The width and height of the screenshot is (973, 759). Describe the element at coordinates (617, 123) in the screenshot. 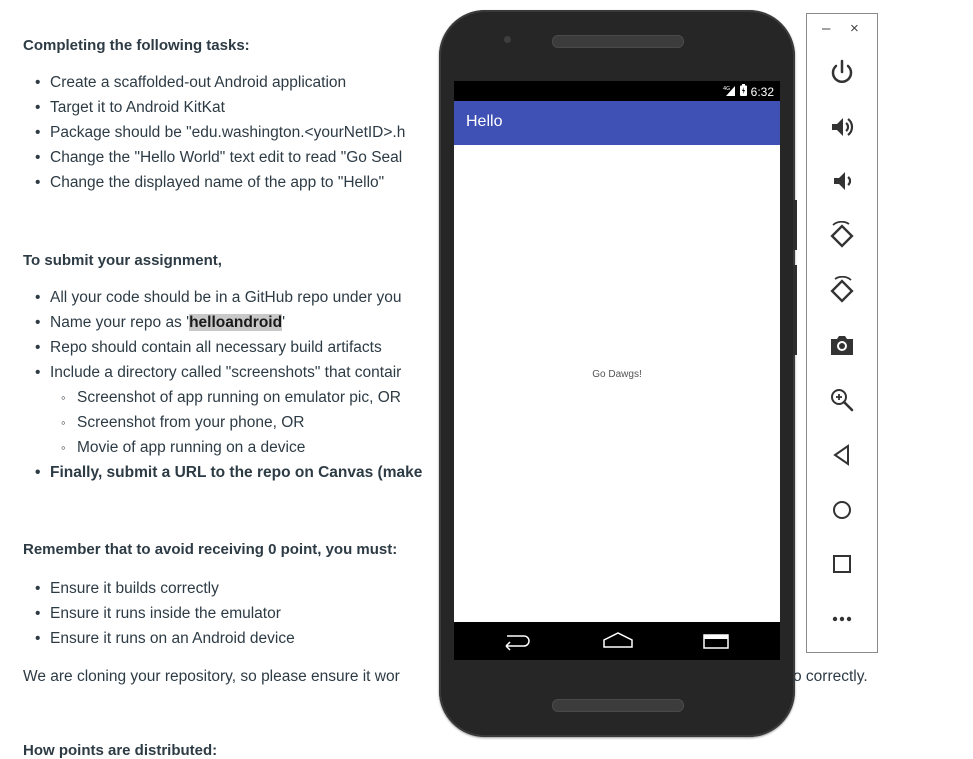

I see `app-bar: Hello` at that location.